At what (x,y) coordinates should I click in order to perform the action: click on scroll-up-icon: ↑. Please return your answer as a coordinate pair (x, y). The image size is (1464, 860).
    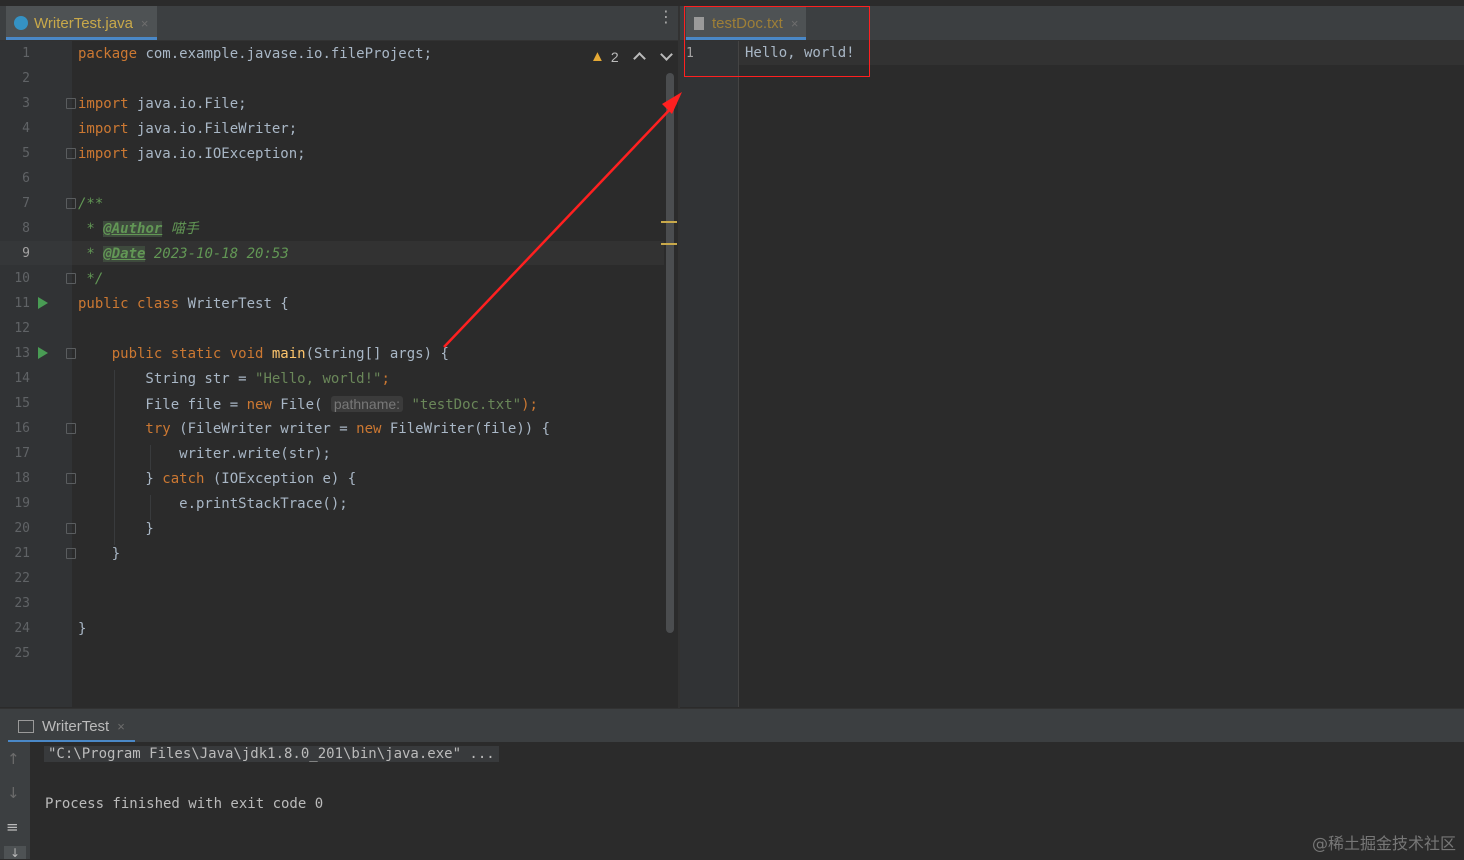
    Looking at the image, I should click on (13, 759).